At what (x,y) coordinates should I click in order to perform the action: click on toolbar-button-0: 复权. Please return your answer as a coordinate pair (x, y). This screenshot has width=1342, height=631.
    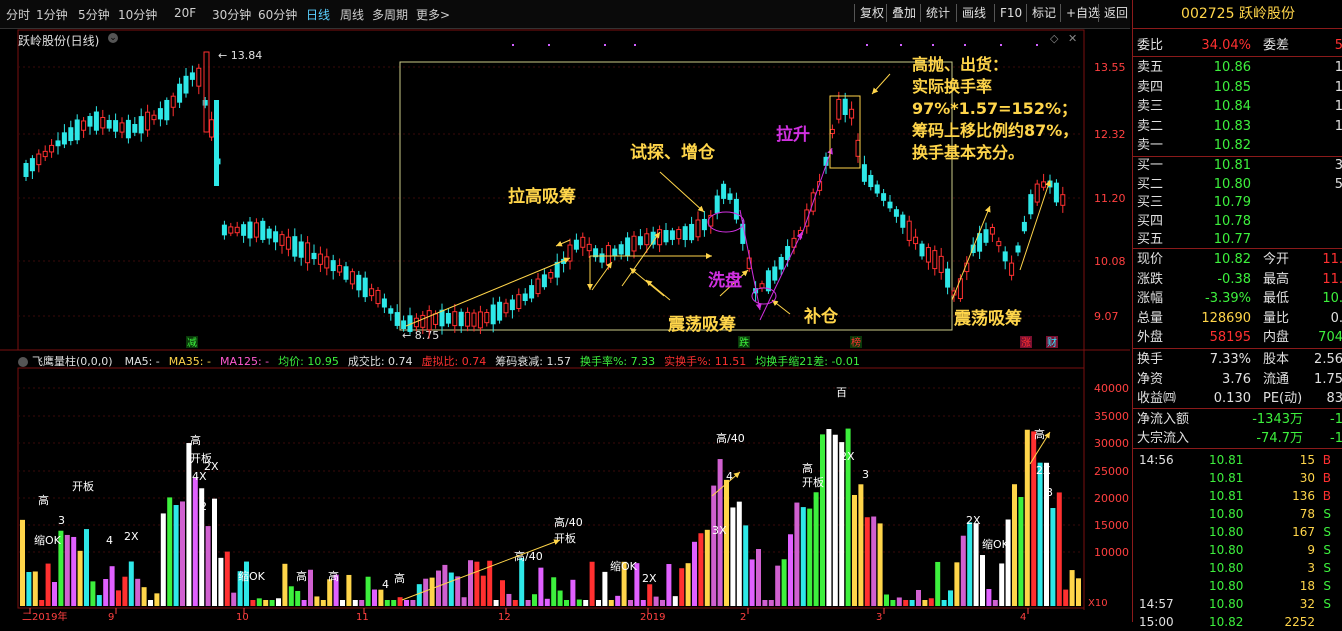
    Looking at the image, I should click on (871, 13).